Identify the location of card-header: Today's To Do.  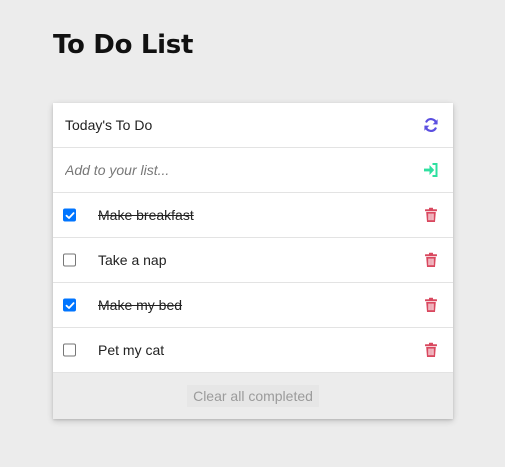
(253, 125).